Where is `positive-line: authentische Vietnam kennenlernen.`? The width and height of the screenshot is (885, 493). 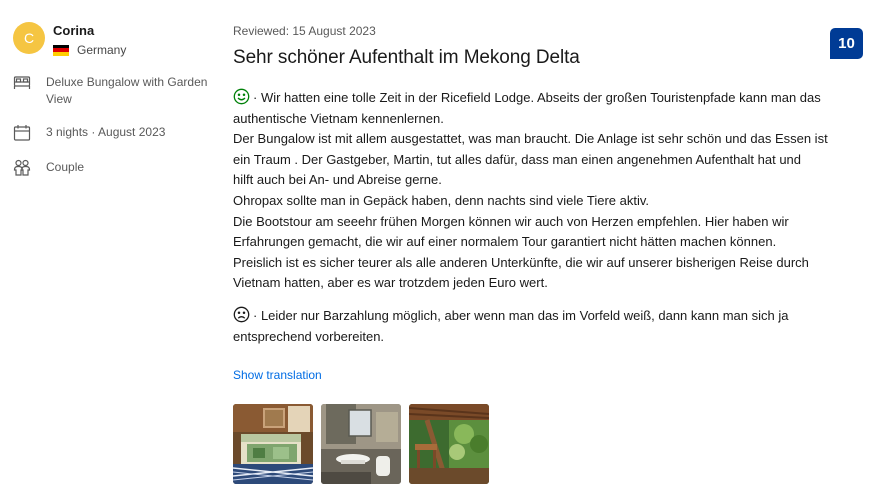
positive-line: authentische Vietnam kennenlernen. is located at coordinates (338, 118).